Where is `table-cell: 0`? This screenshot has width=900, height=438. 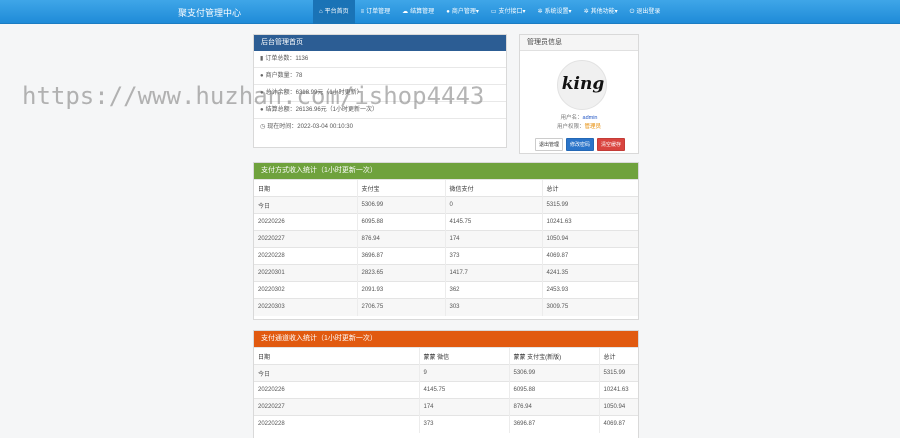 table-cell: 0 is located at coordinates (493, 205).